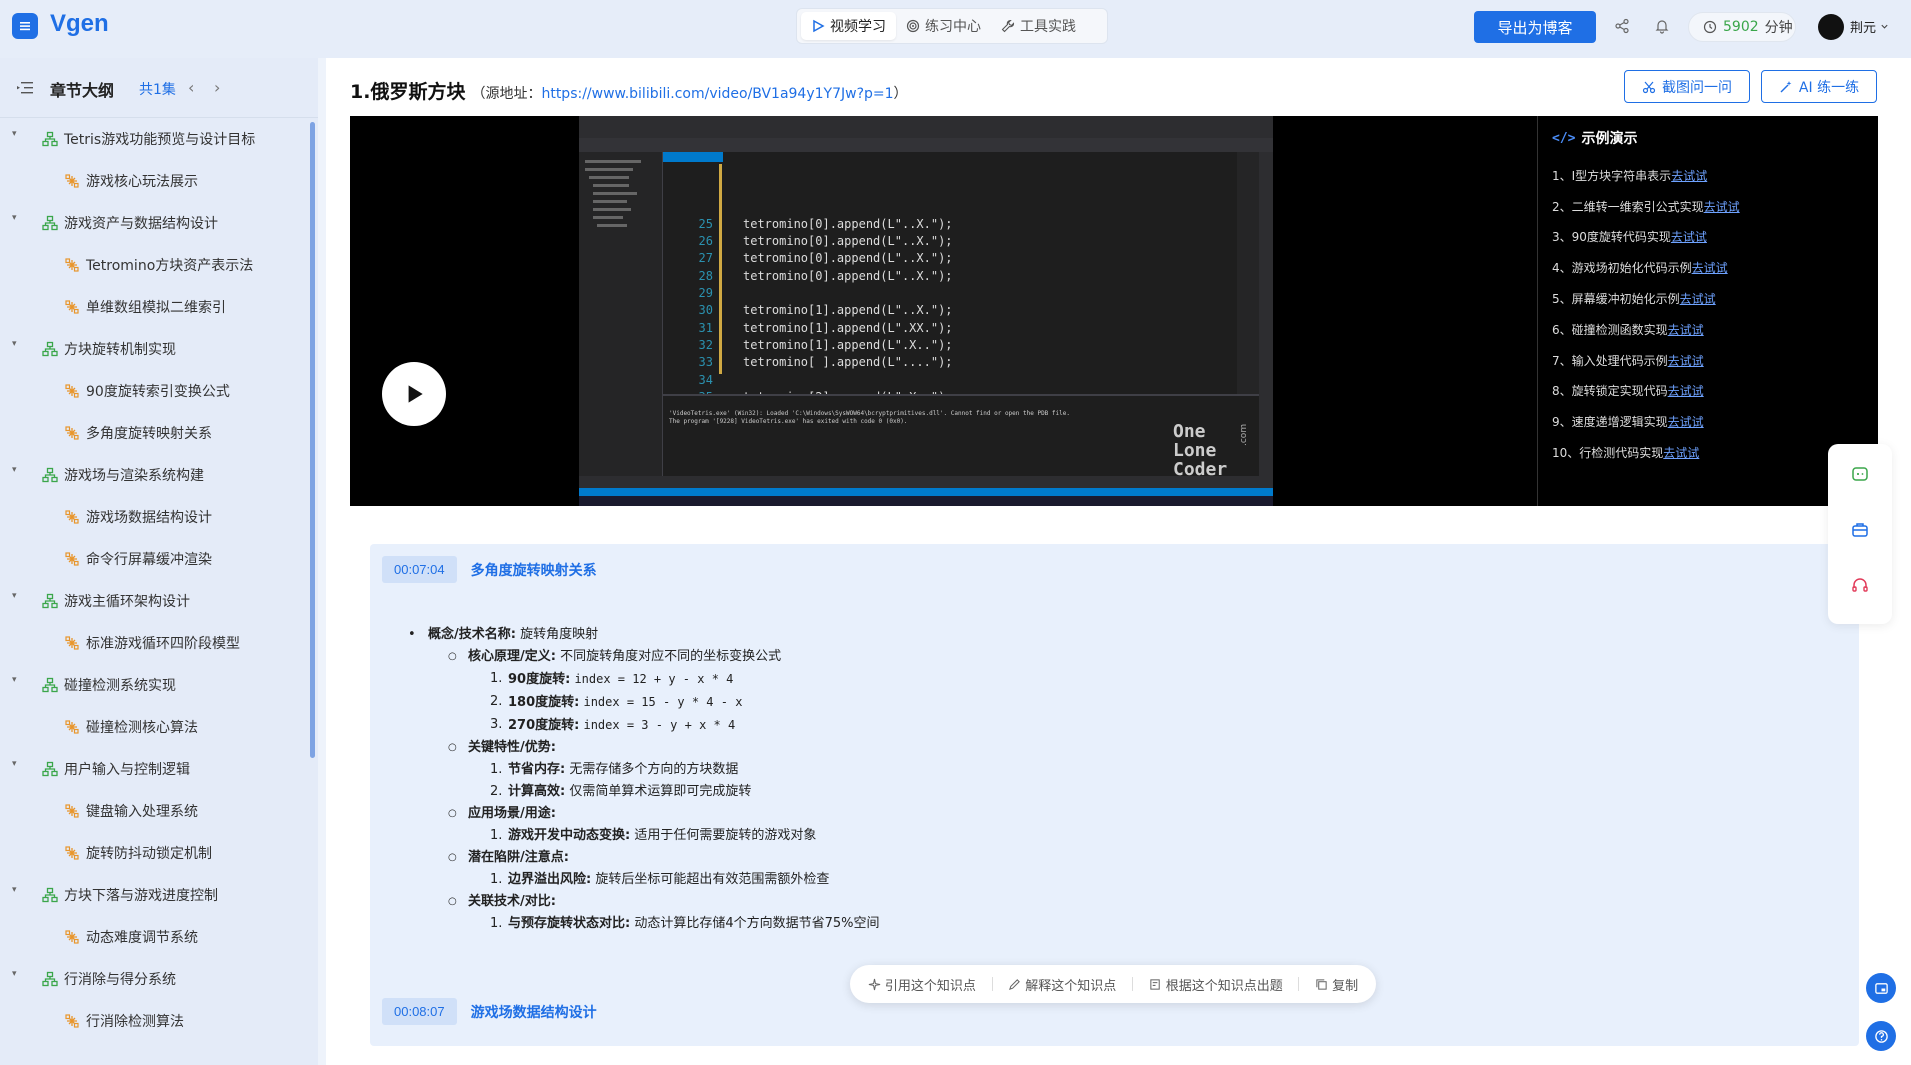 This screenshot has width=1911, height=1065. I want to click on sidebar-item: ▾ 游戏资产与数据结构设计, so click(154, 223).